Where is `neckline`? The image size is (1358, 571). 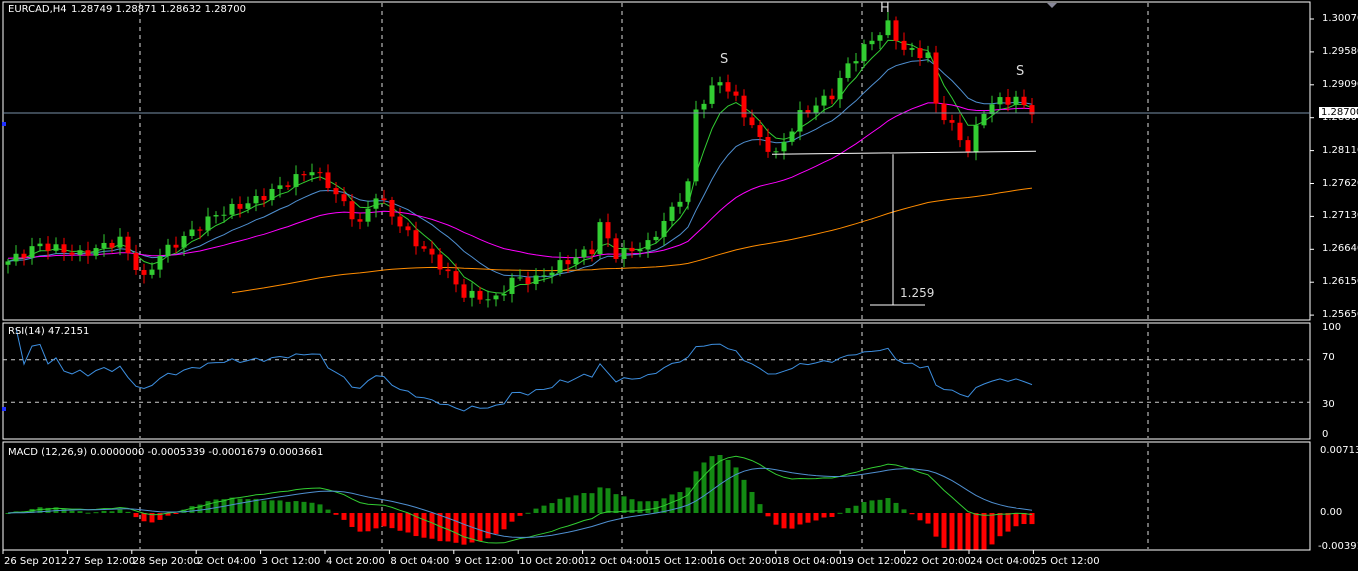 neckline is located at coordinates (904, 152).